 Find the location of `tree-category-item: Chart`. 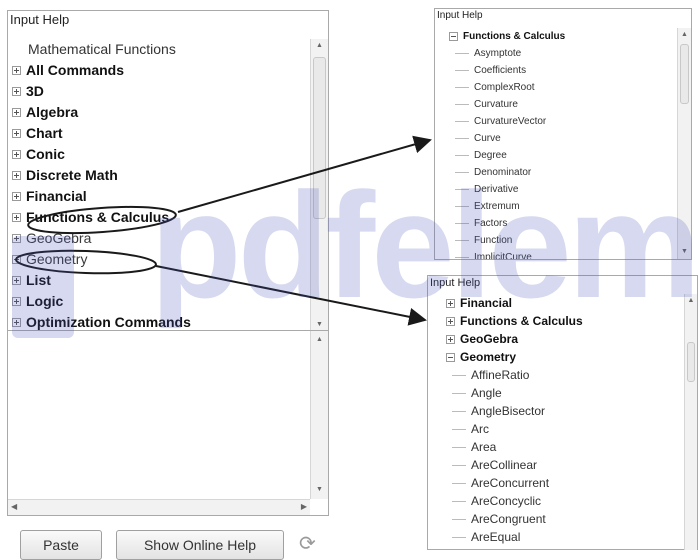

tree-category-item: Chart is located at coordinates (161, 133).